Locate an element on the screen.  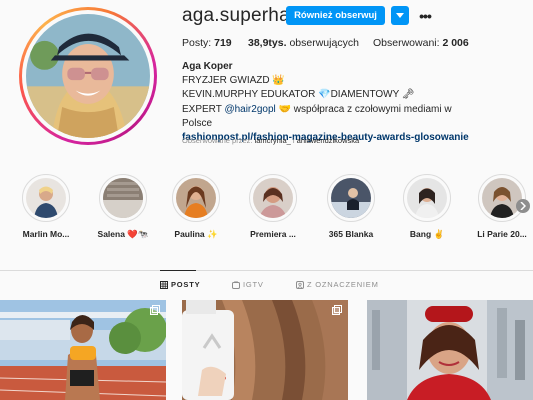
more-options-icon: ••• is located at coordinates (425, 15).